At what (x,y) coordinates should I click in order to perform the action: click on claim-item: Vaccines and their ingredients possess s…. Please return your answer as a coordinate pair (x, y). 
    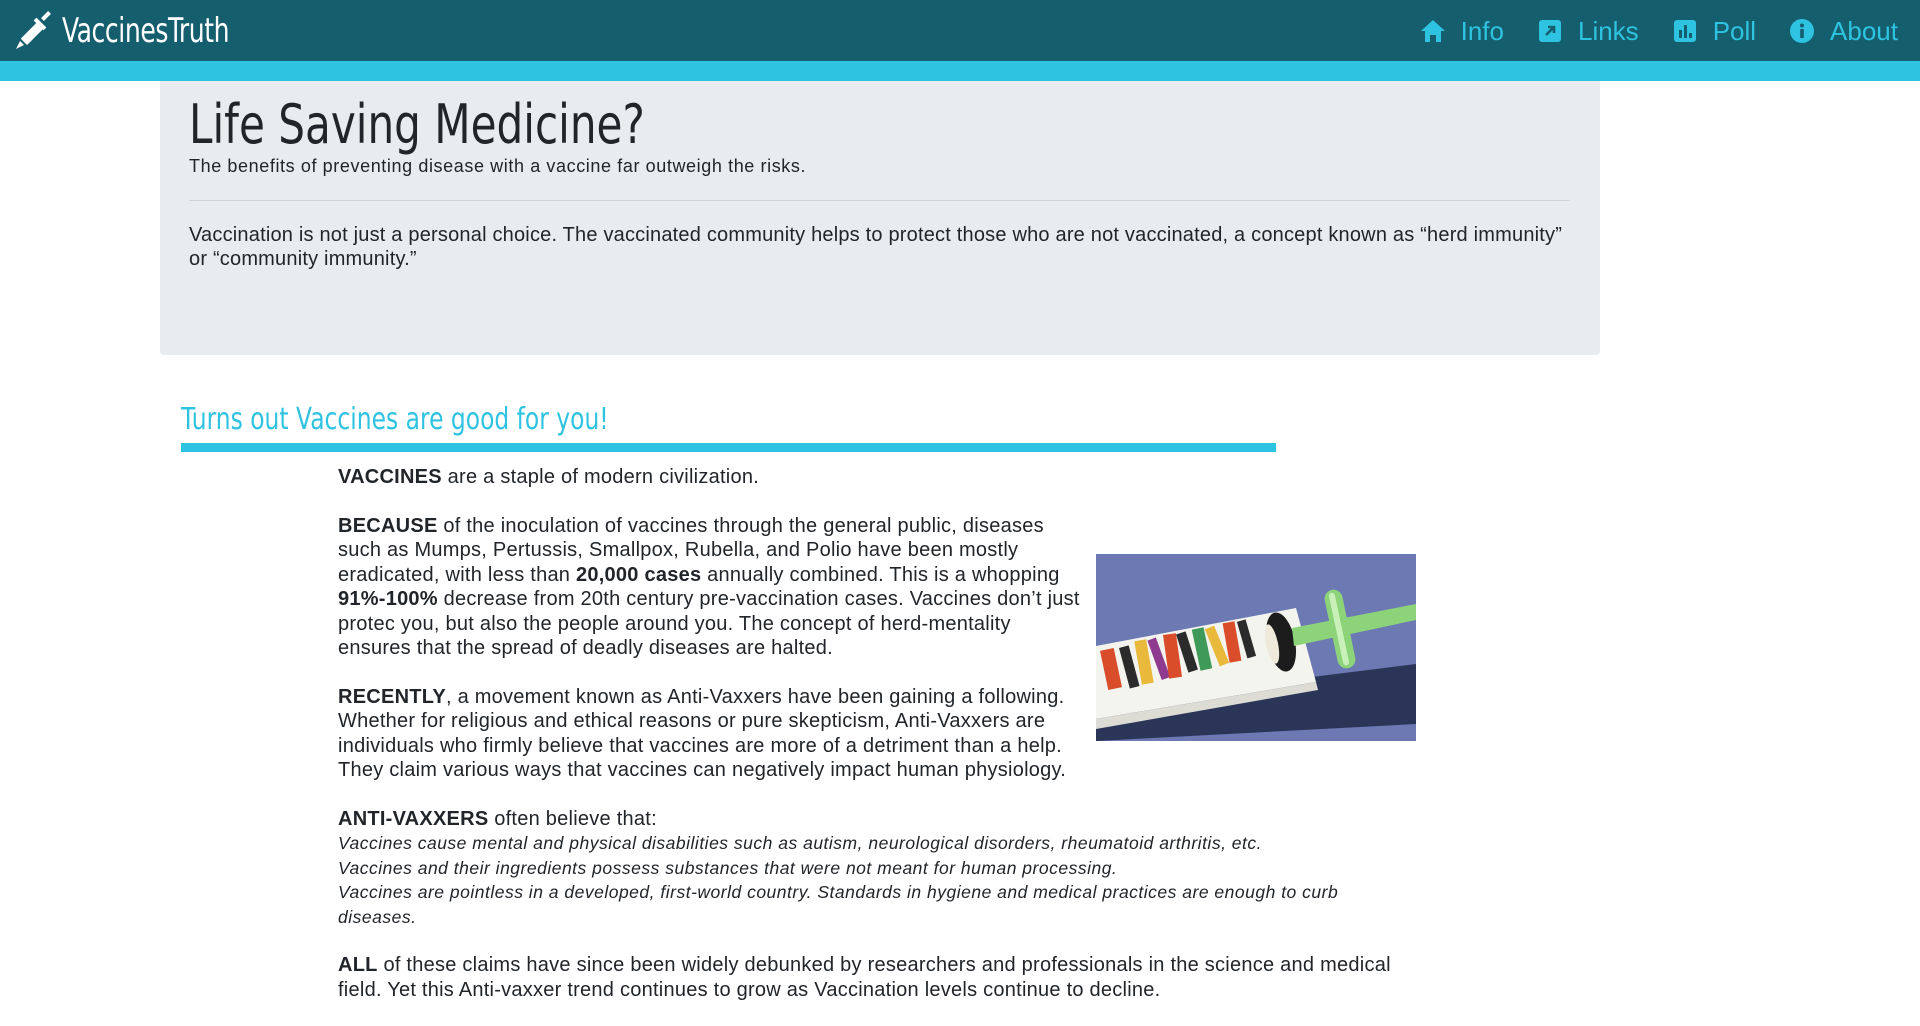
    Looking at the image, I should click on (728, 867).